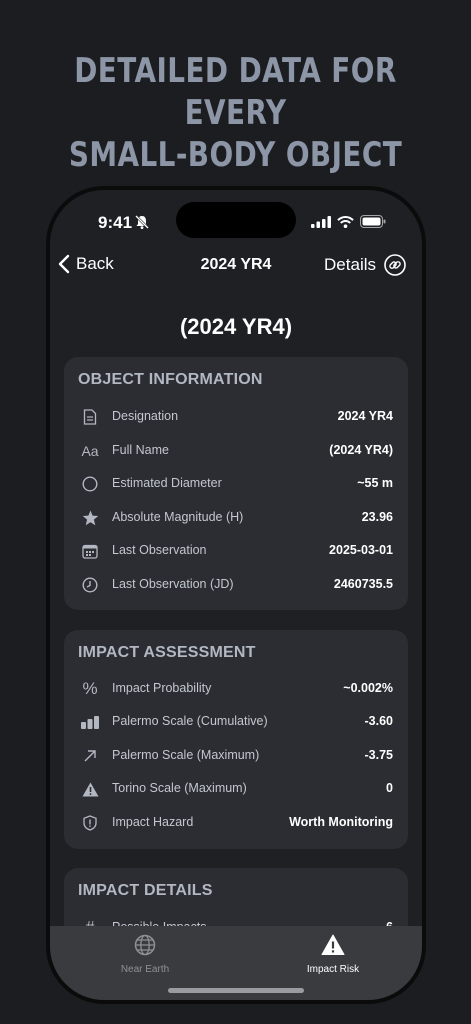 The height and width of the screenshot is (1024, 471). I want to click on assessment-row-hazard: Impact Hazard Worth Monitoring, so click(236, 823).